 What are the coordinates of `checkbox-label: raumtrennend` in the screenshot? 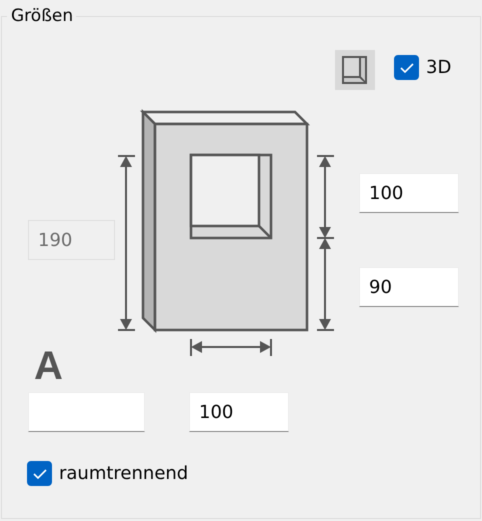 It's located at (123, 473).